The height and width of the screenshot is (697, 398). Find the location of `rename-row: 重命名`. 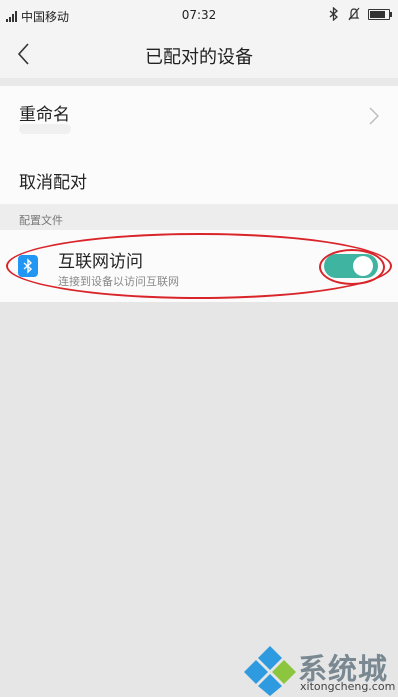

rename-row: 重命名 is located at coordinates (199, 116).